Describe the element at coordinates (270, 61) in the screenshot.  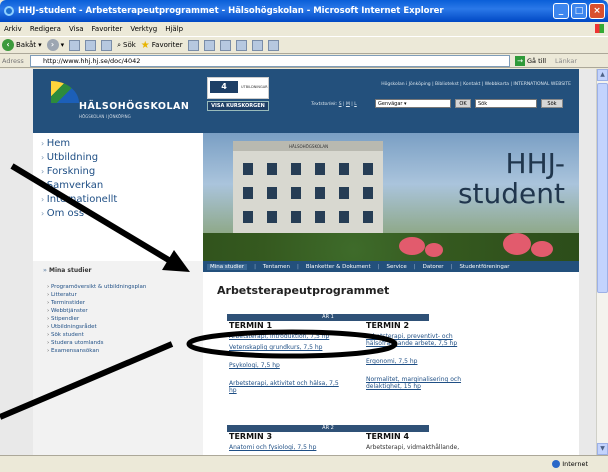
I see `address-field: http://www.hhj.hj.se/doc/4042` at that location.